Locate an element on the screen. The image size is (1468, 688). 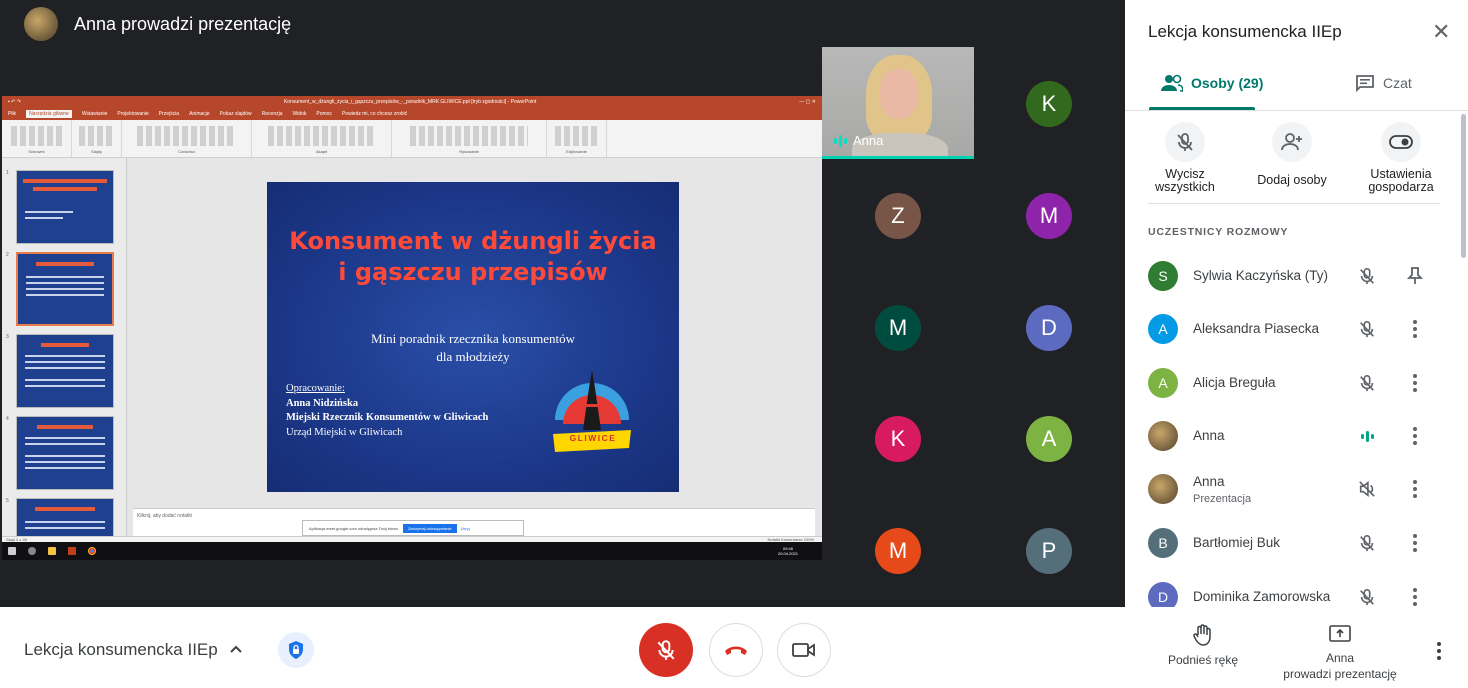
ribbon-group-clipboard: Schowek is located at coordinates (37, 138).